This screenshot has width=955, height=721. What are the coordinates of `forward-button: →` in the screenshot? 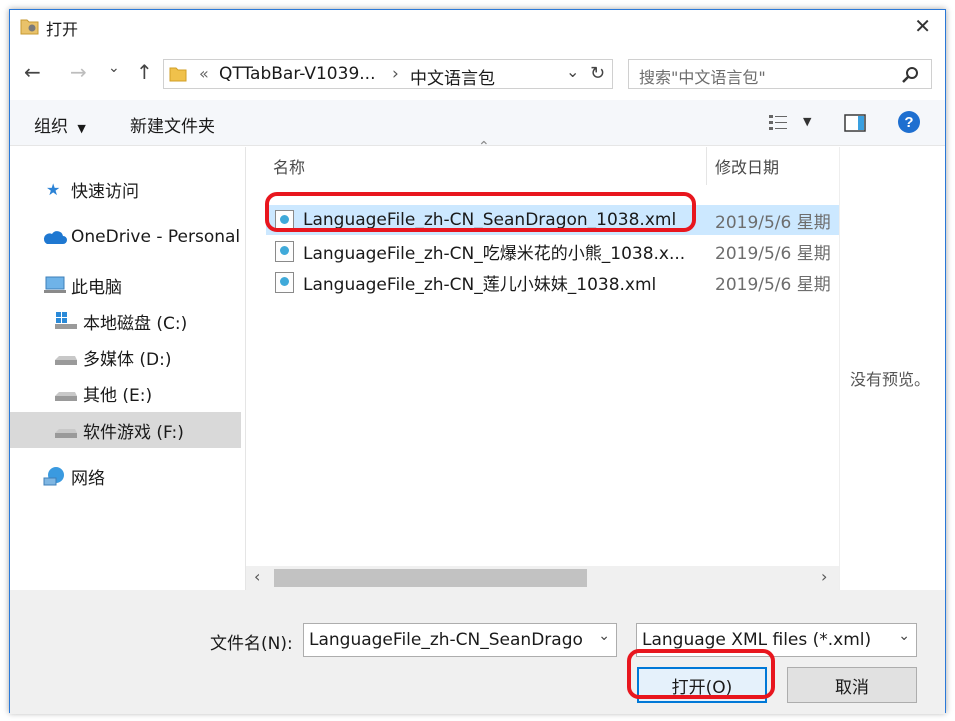 It's located at (78, 72).